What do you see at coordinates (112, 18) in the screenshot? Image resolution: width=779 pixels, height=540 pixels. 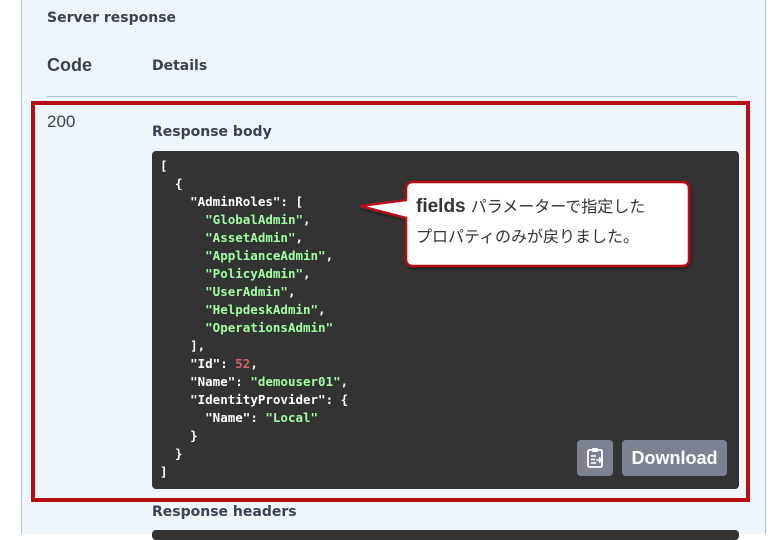 I see `server-response-title: Server response` at bounding box center [112, 18].